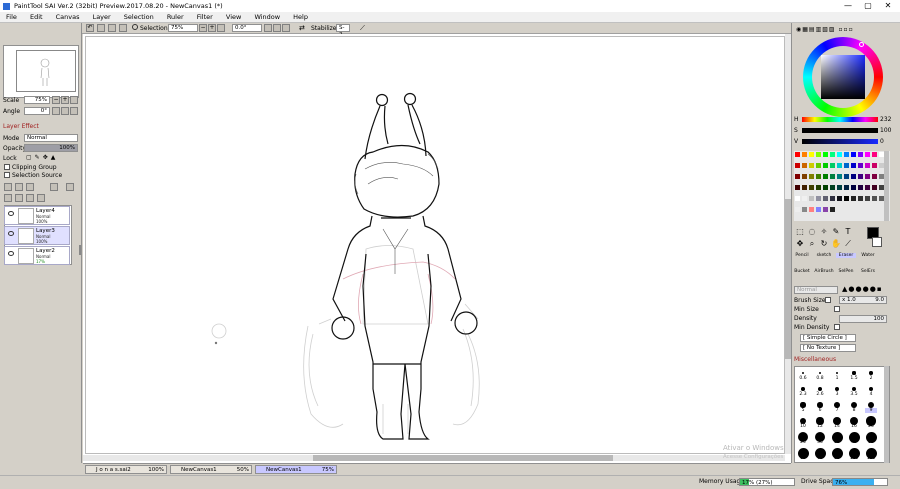 The image size is (900, 489). Describe the element at coordinates (8, 198) in the screenshot. I see `copy-layer-icon` at that location.